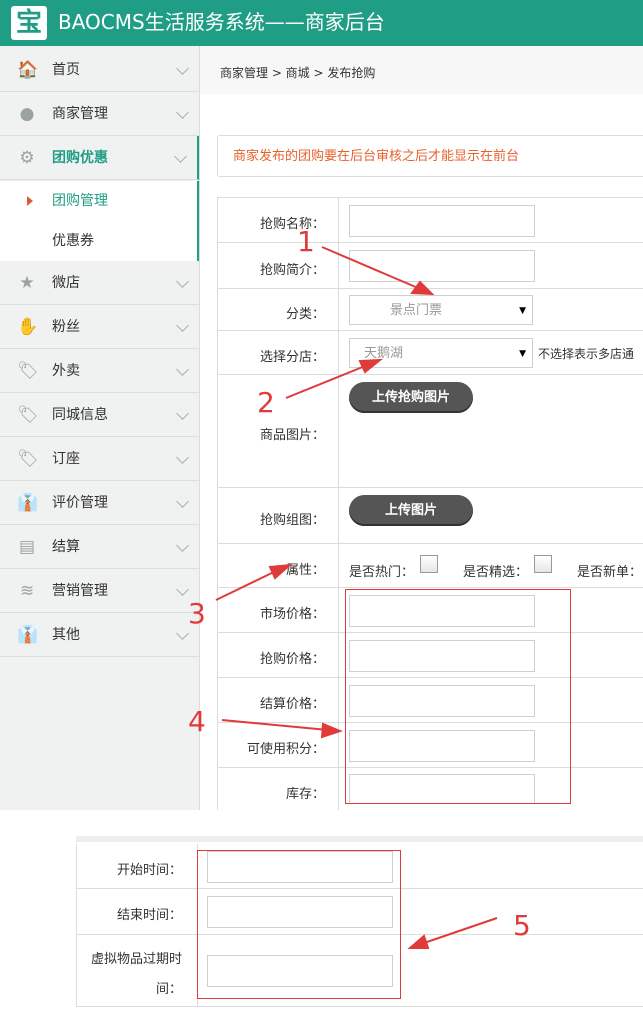  I want to click on sidebar-item-home: 🏠 首页, so click(99, 70).